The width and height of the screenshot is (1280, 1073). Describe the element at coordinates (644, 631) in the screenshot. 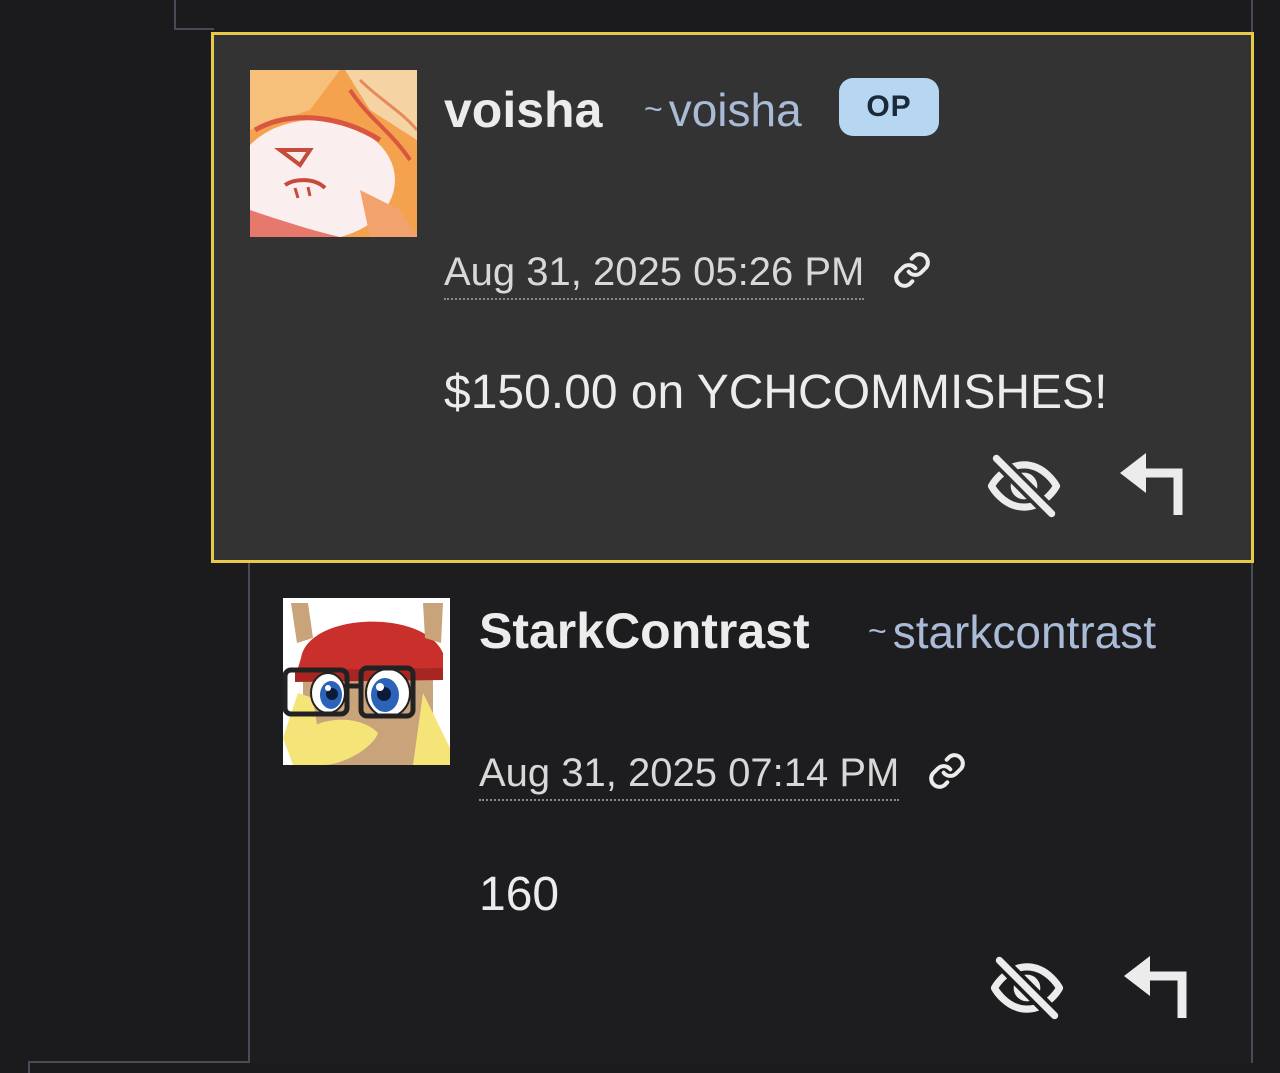

I see `username: StarkContrast` at that location.